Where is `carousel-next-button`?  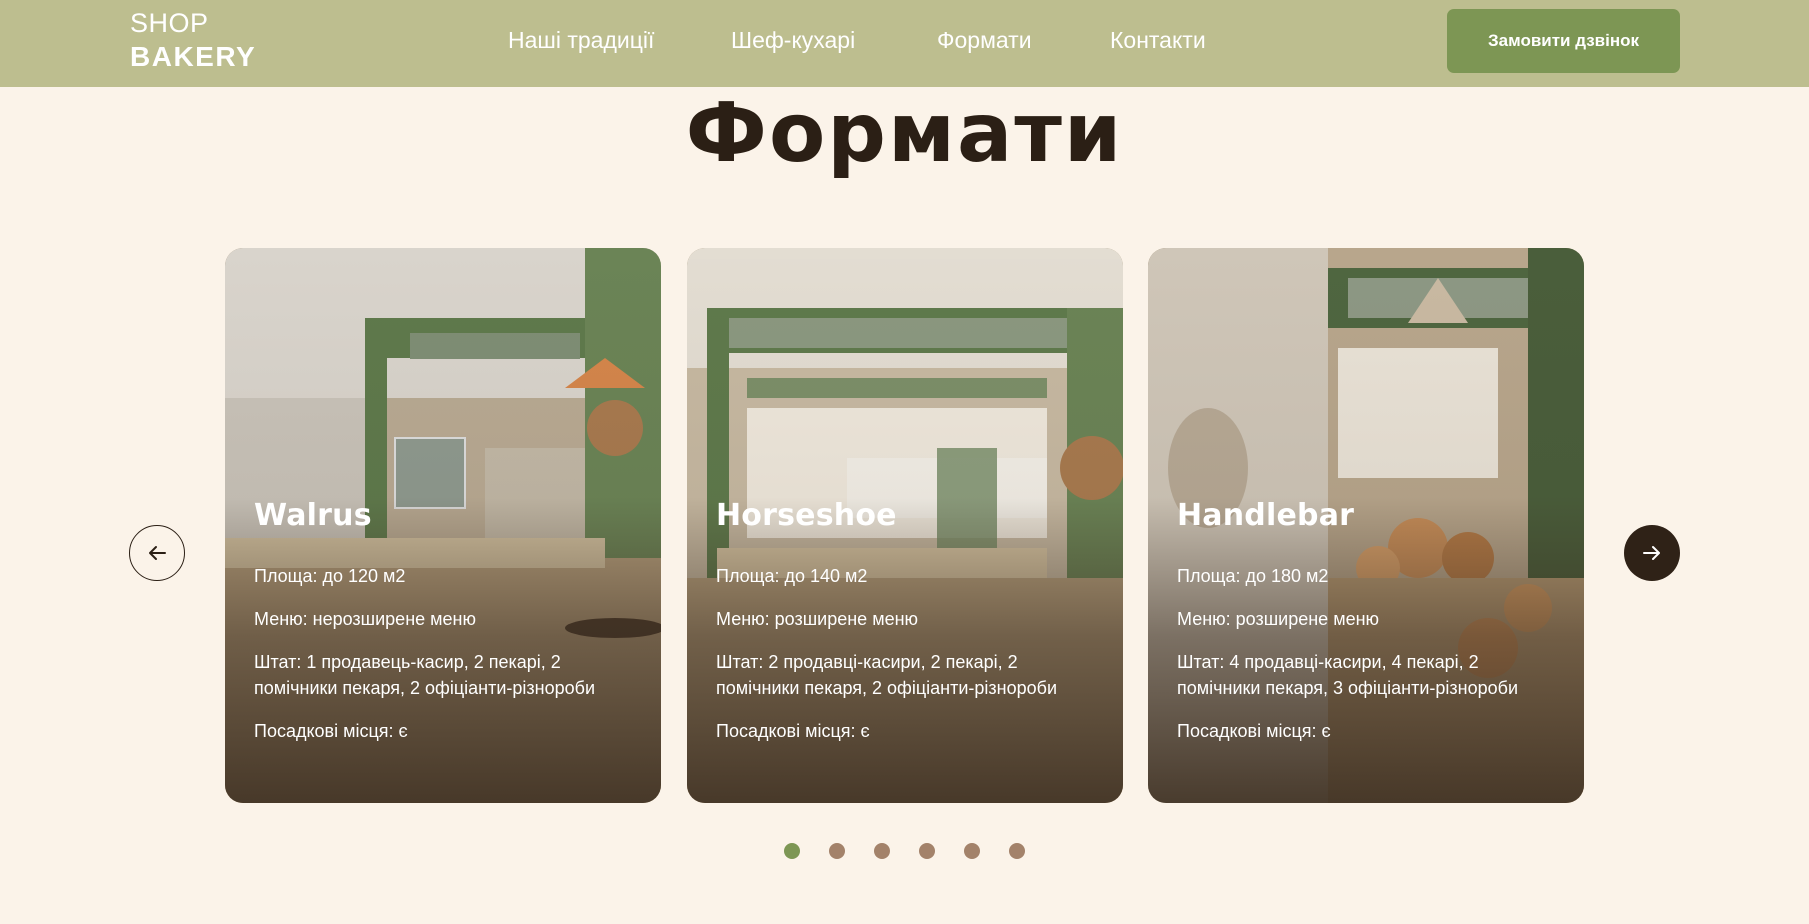 carousel-next-button is located at coordinates (1652, 553).